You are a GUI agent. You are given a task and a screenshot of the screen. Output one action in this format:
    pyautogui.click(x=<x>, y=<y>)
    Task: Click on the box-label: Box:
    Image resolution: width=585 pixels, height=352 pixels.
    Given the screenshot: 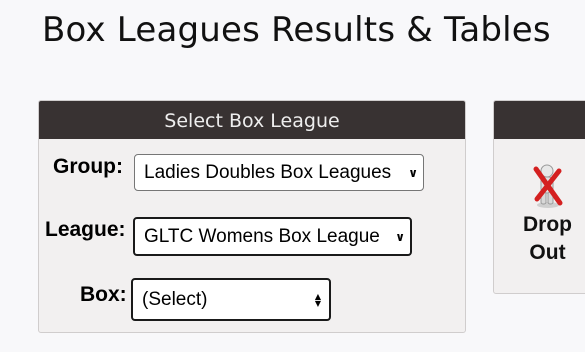 What is the action you would take?
    pyautogui.click(x=103, y=294)
    